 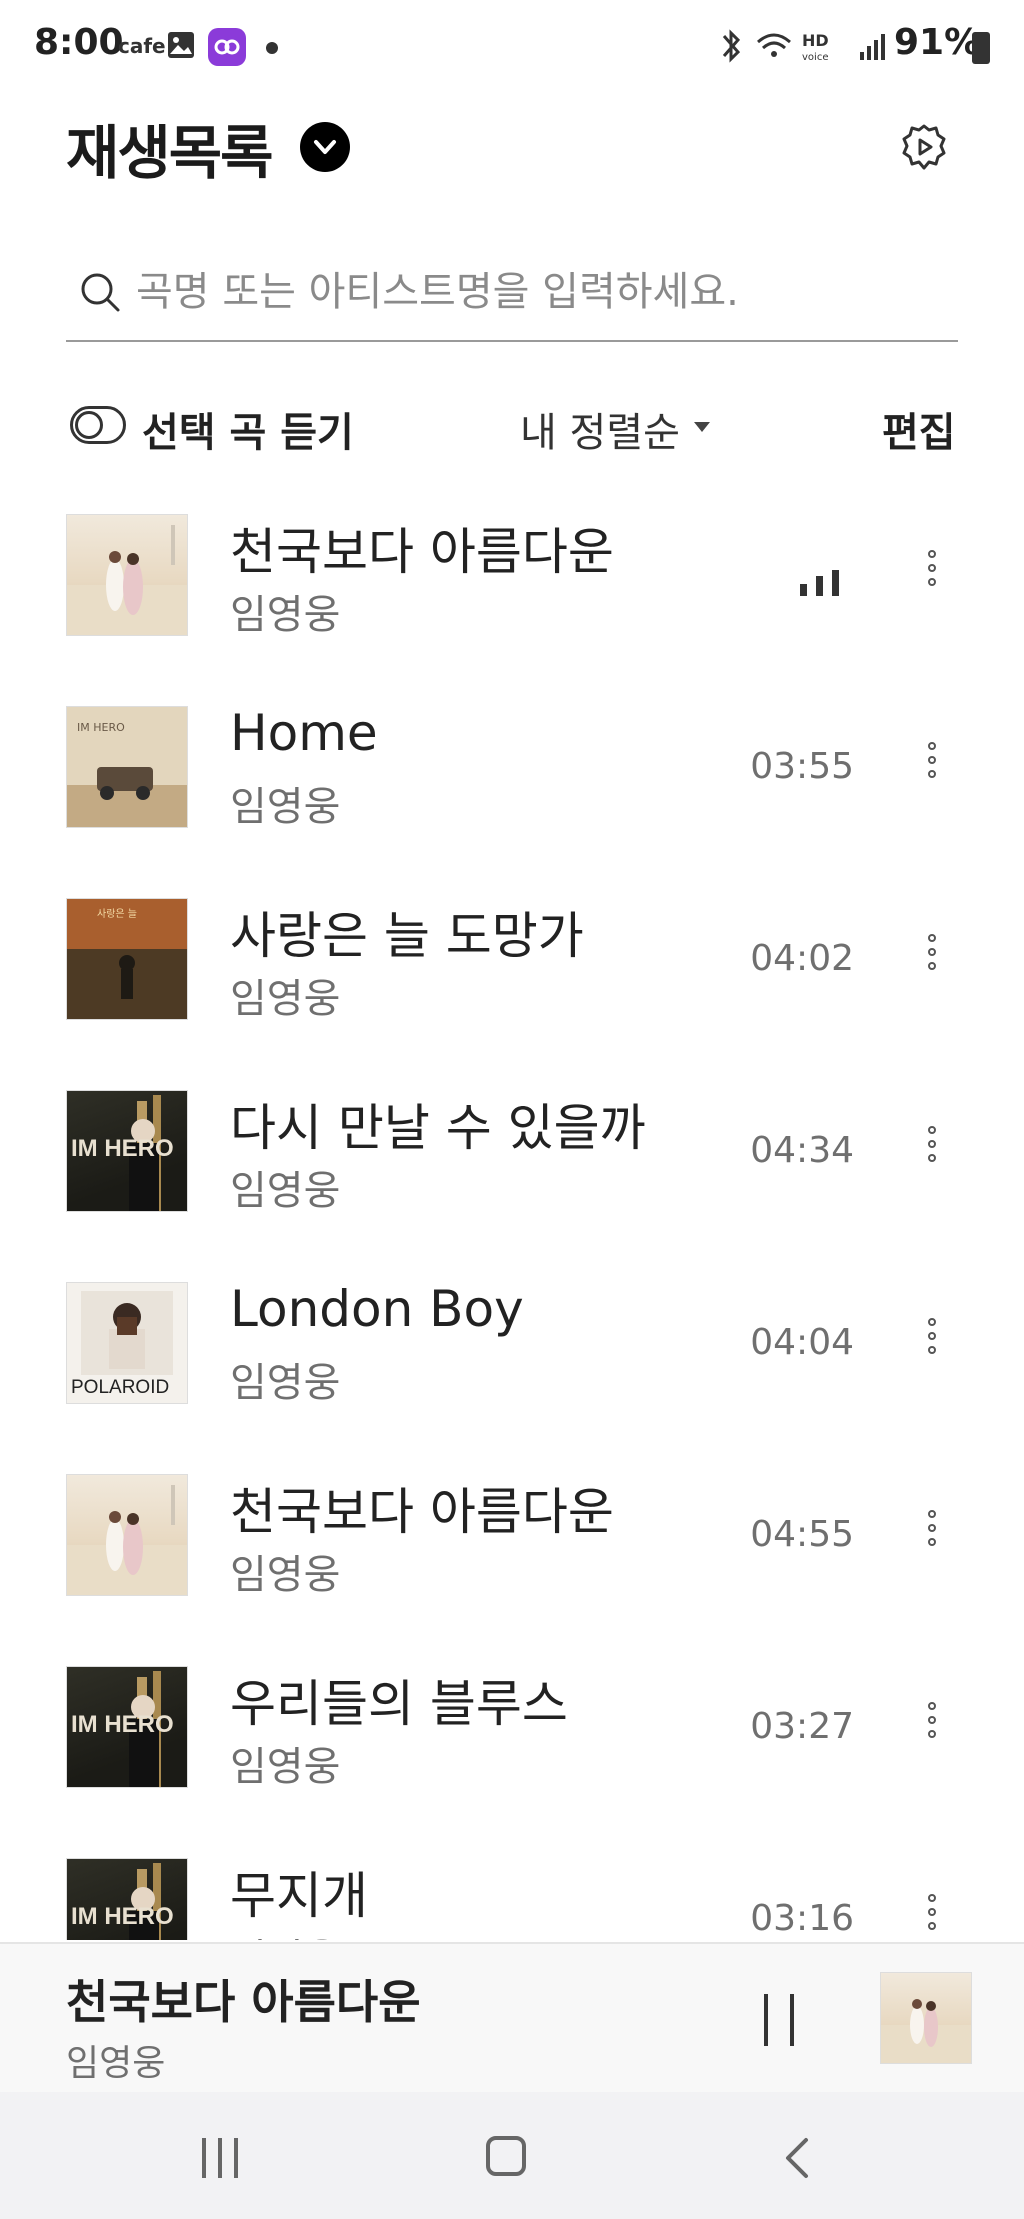 I want to click on now-playing-album-art, so click(x=926, y=2018).